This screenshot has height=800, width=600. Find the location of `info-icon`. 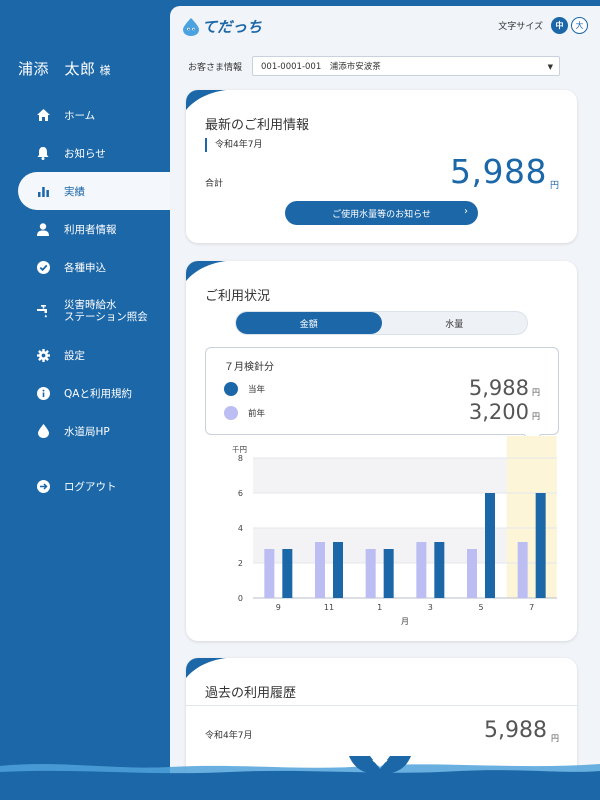

info-icon is located at coordinates (43, 393).